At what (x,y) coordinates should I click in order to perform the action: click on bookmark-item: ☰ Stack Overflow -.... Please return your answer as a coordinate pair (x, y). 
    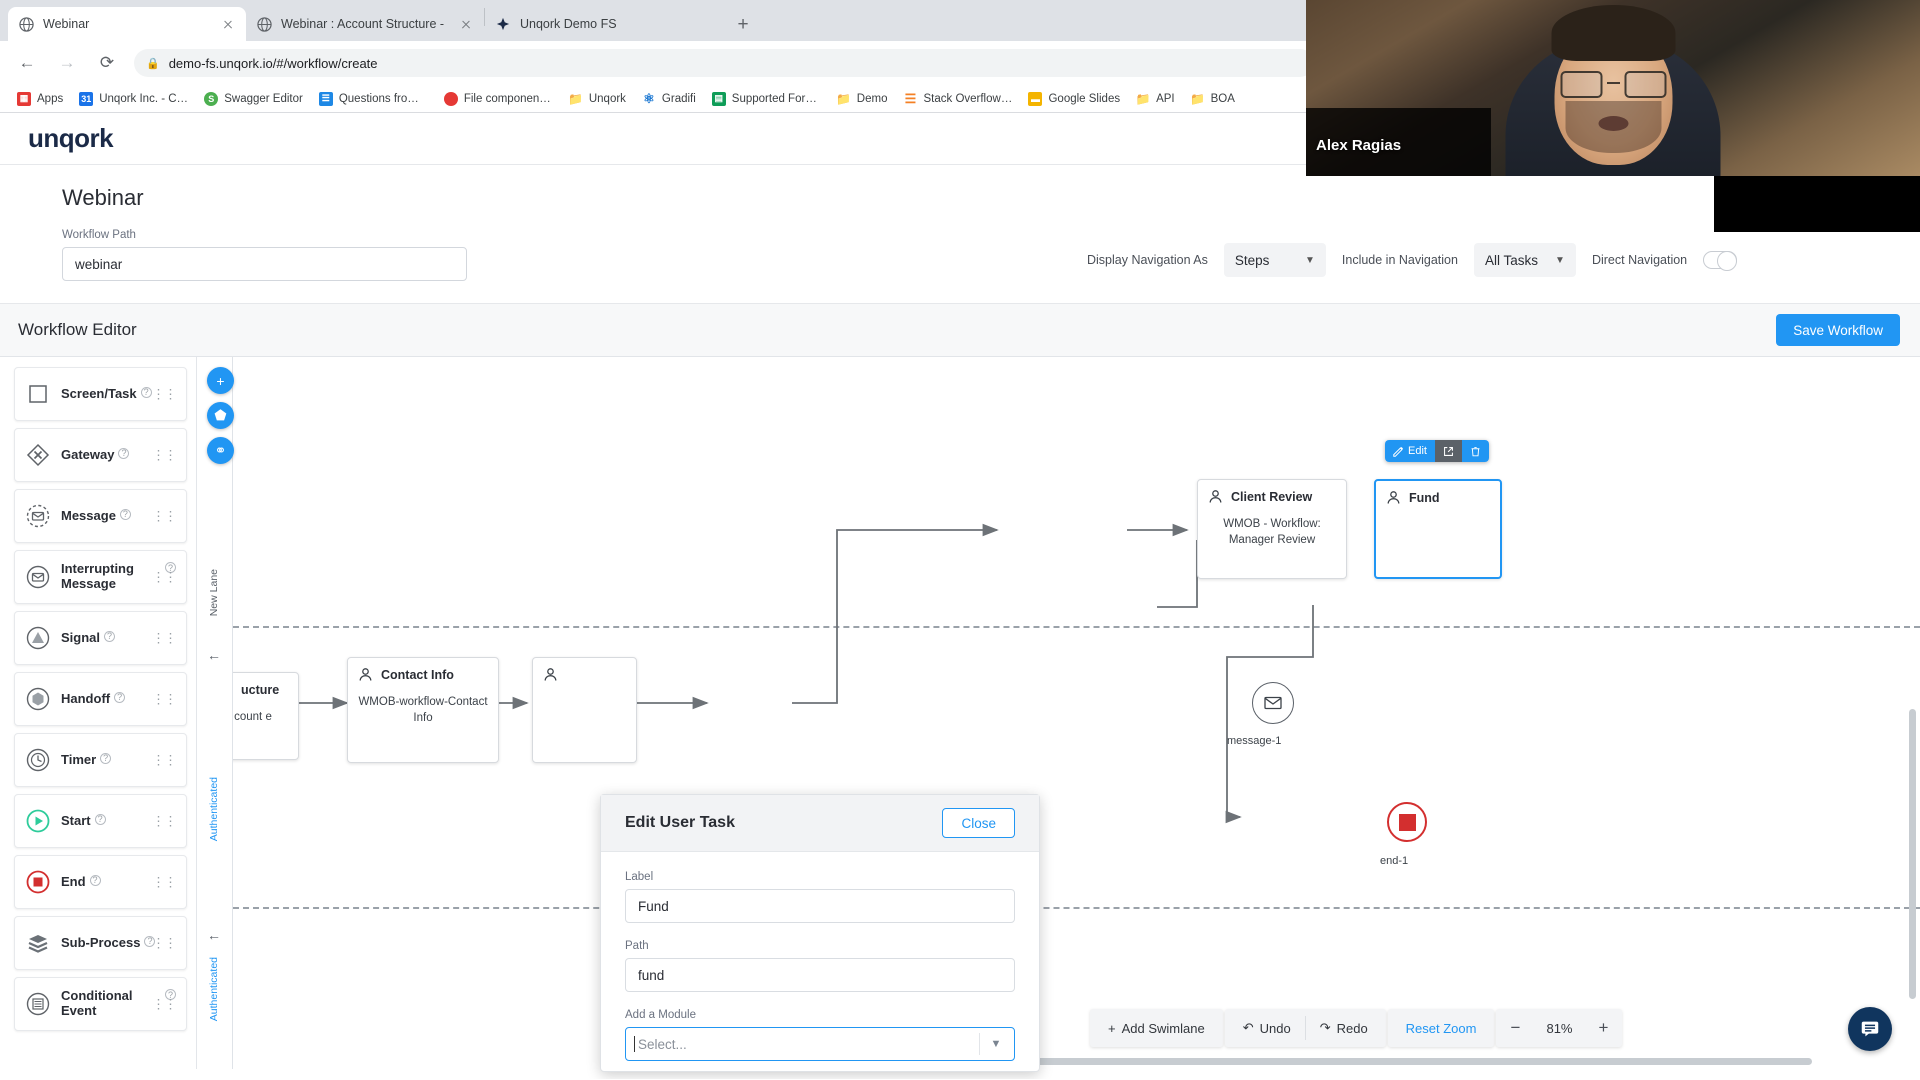
    Looking at the image, I should click on (957, 99).